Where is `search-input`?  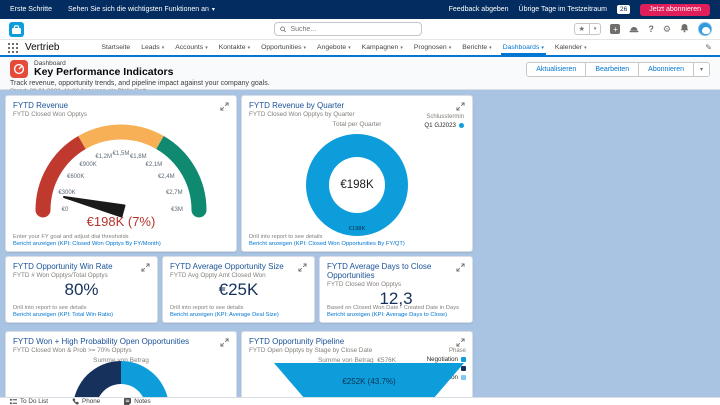 search-input is located at coordinates (353, 29).